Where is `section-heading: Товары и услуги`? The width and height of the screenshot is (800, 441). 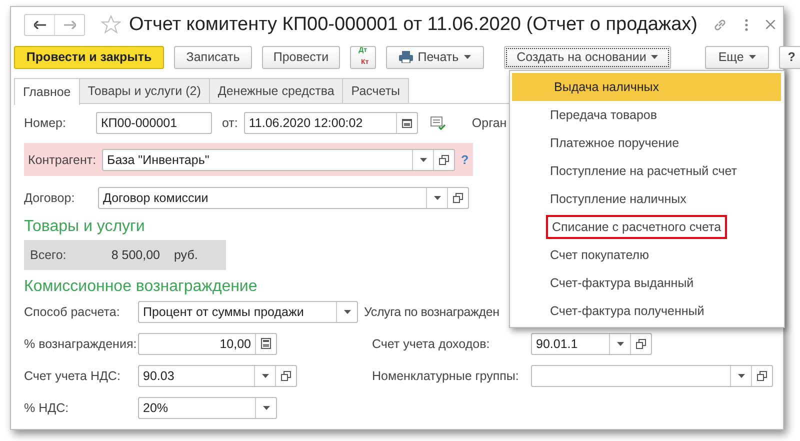
section-heading: Товары и услуги is located at coordinates (84, 227).